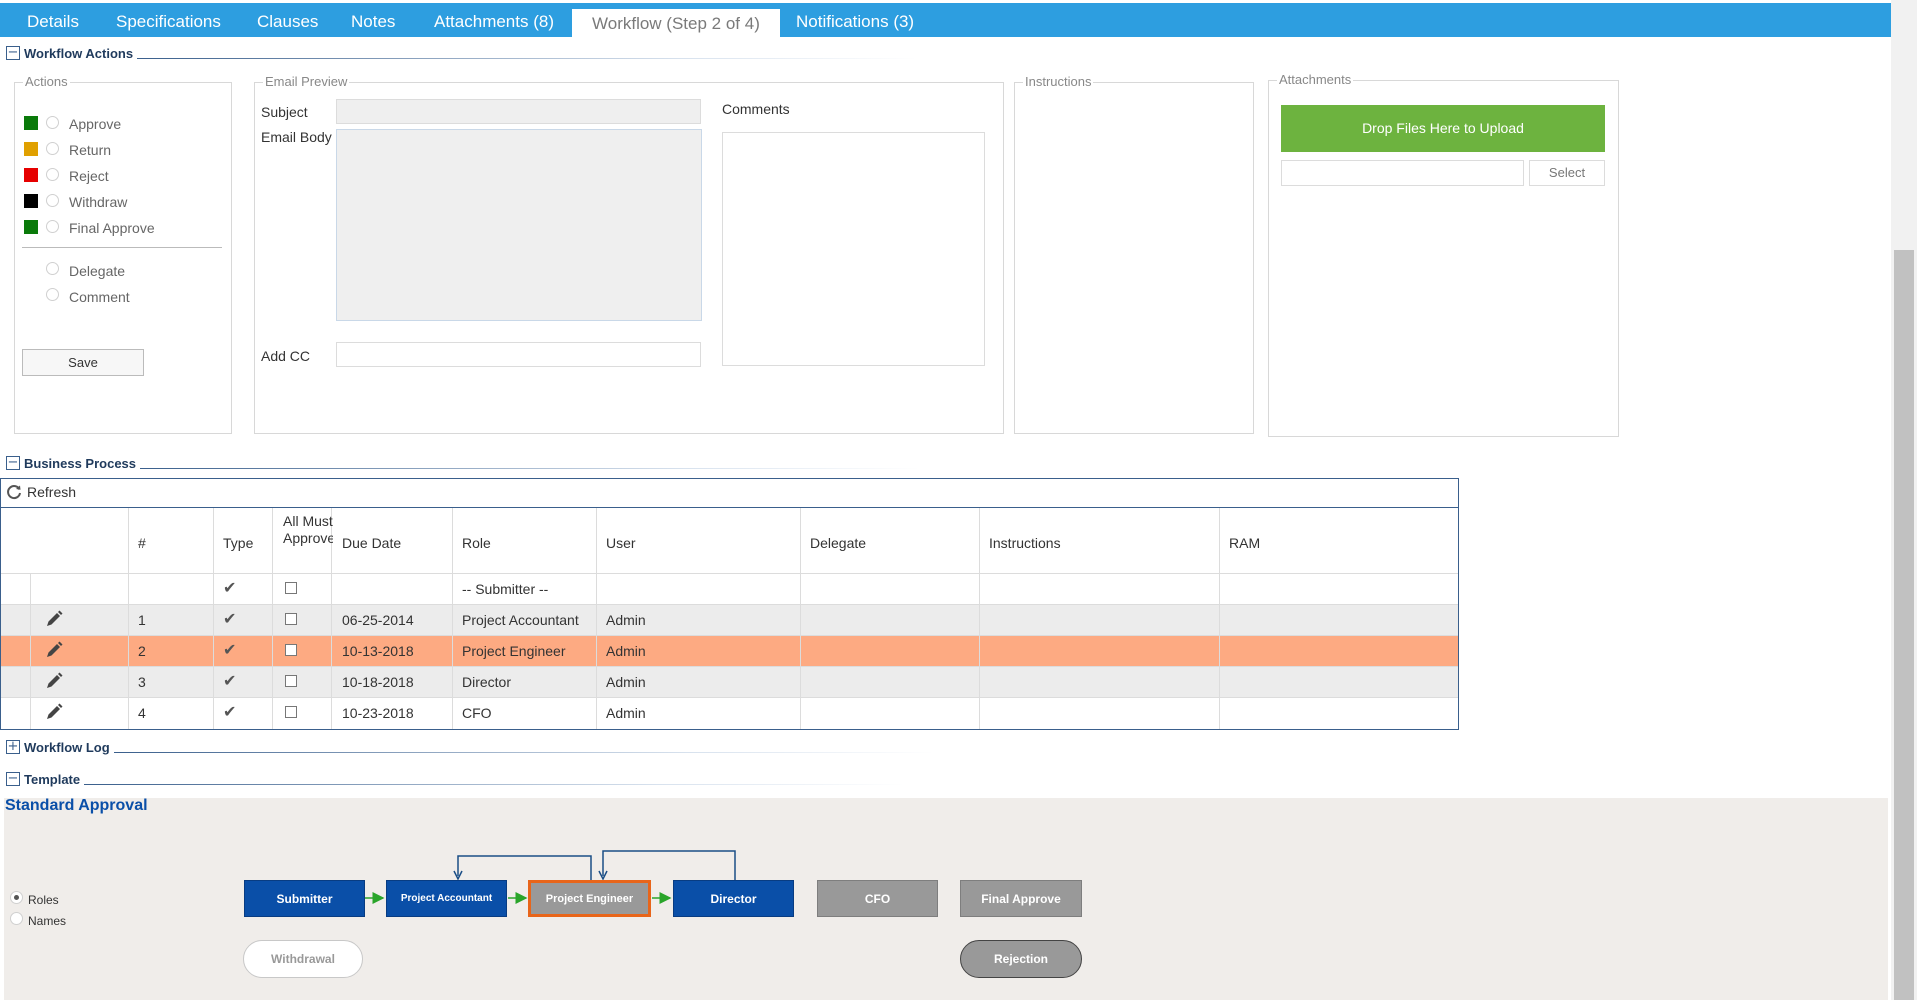 Image resolution: width=1917 pixels, height=1000 pixels. I want to click on node-project-accountant: Project Accountant, so click(446, 898).